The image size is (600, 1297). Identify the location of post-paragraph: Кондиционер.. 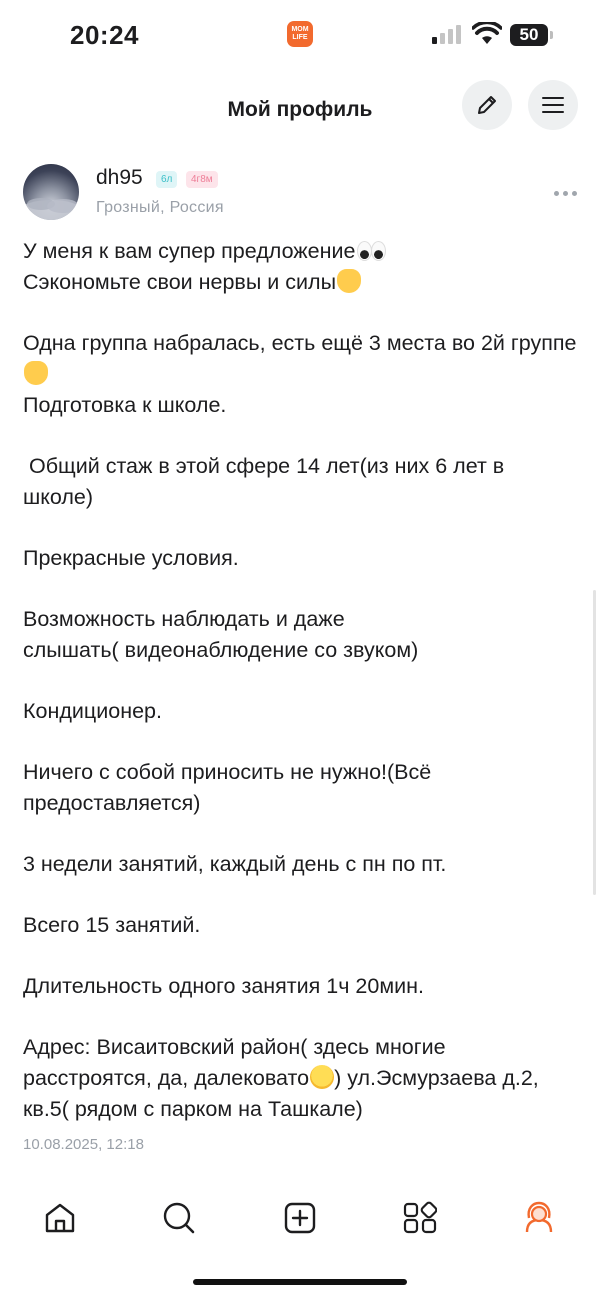
(300, 711).